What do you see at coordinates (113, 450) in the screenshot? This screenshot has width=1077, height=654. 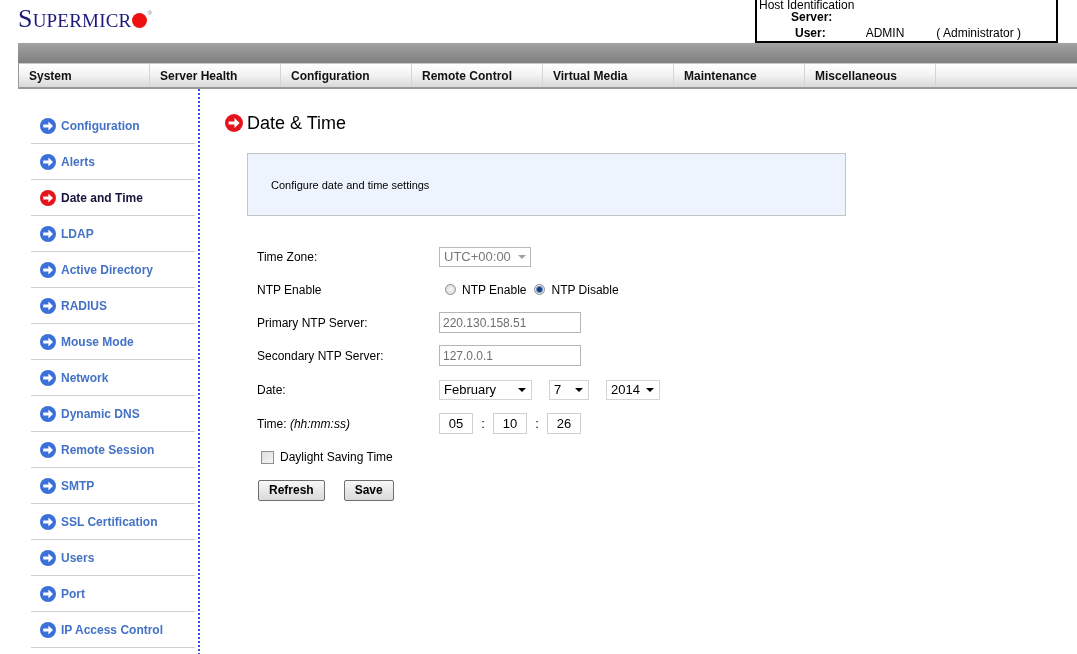 I see `sidebar-item: Remote Session` at bounding box center [113, 450].